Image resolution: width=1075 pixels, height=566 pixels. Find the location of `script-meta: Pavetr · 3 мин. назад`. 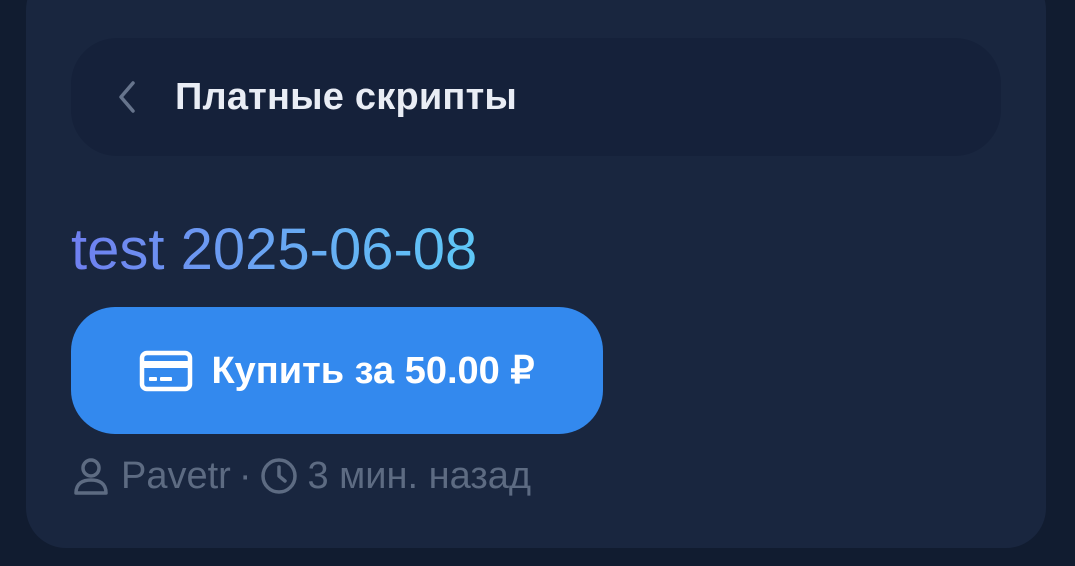

script-meta: Pavetr · 3 мин. назад is located at coordinates (301, 476).